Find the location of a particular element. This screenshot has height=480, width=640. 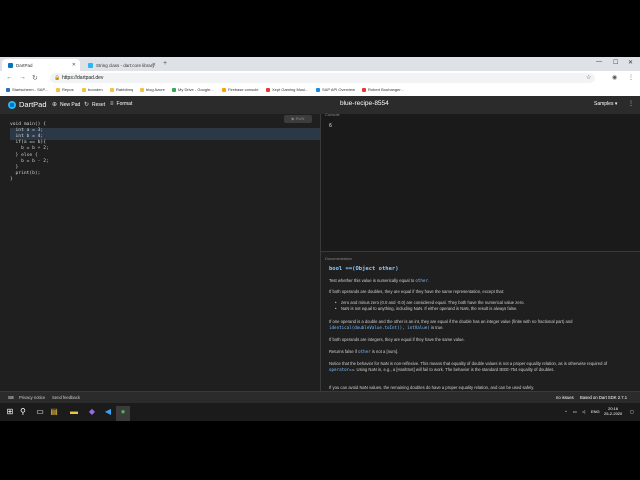

vscode-icon: ◀ is located at coordinates (108, 412).